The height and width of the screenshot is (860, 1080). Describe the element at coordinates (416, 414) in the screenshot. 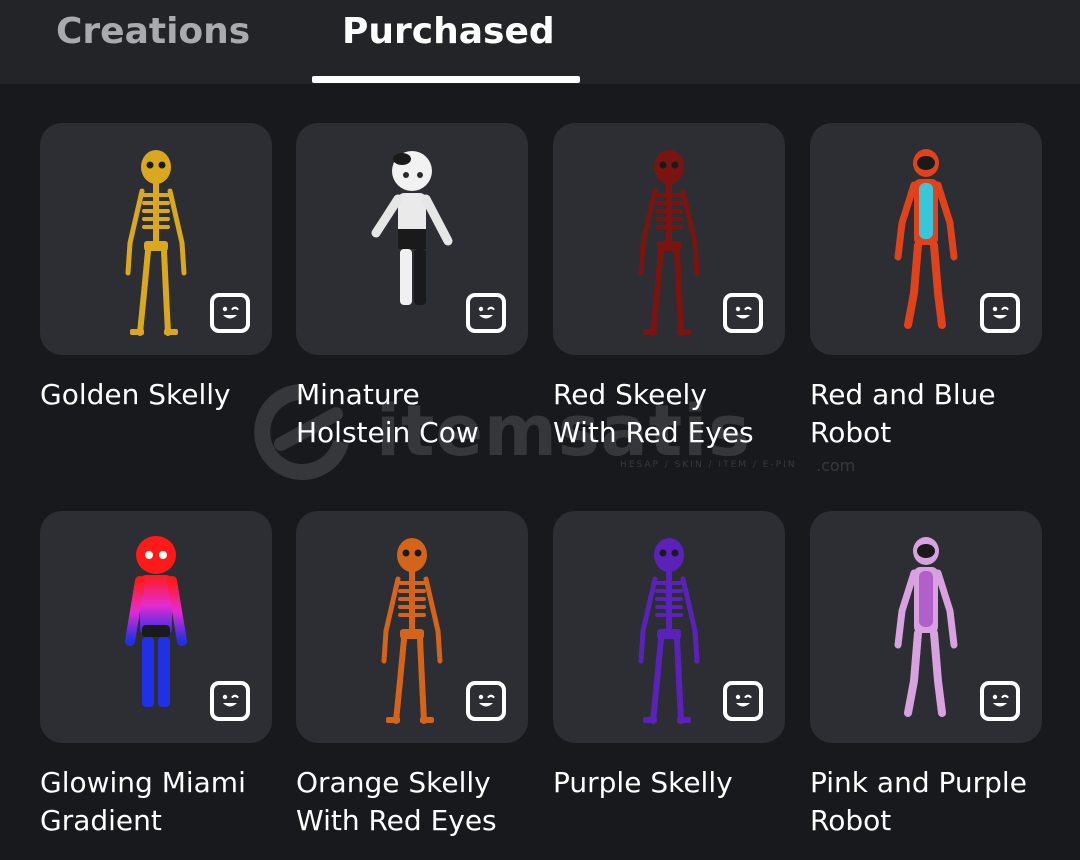

I see `item-name: Minature Holstein Cow` at that location.